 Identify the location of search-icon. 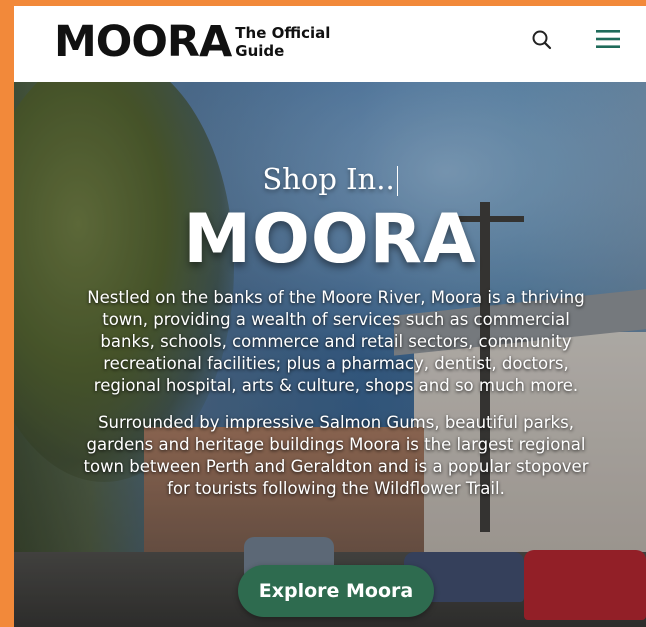
(542, 40).